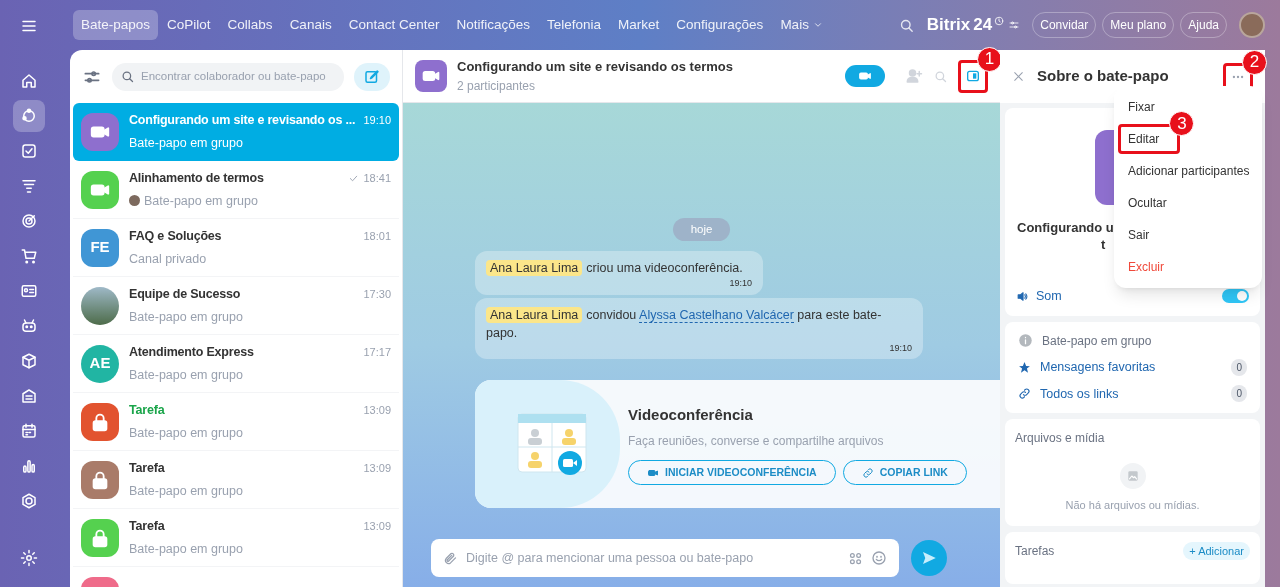  Describe the element at coordinates (1098, 367) in the screenshot. I see `link-label: Mensagens favoritas` at that location.